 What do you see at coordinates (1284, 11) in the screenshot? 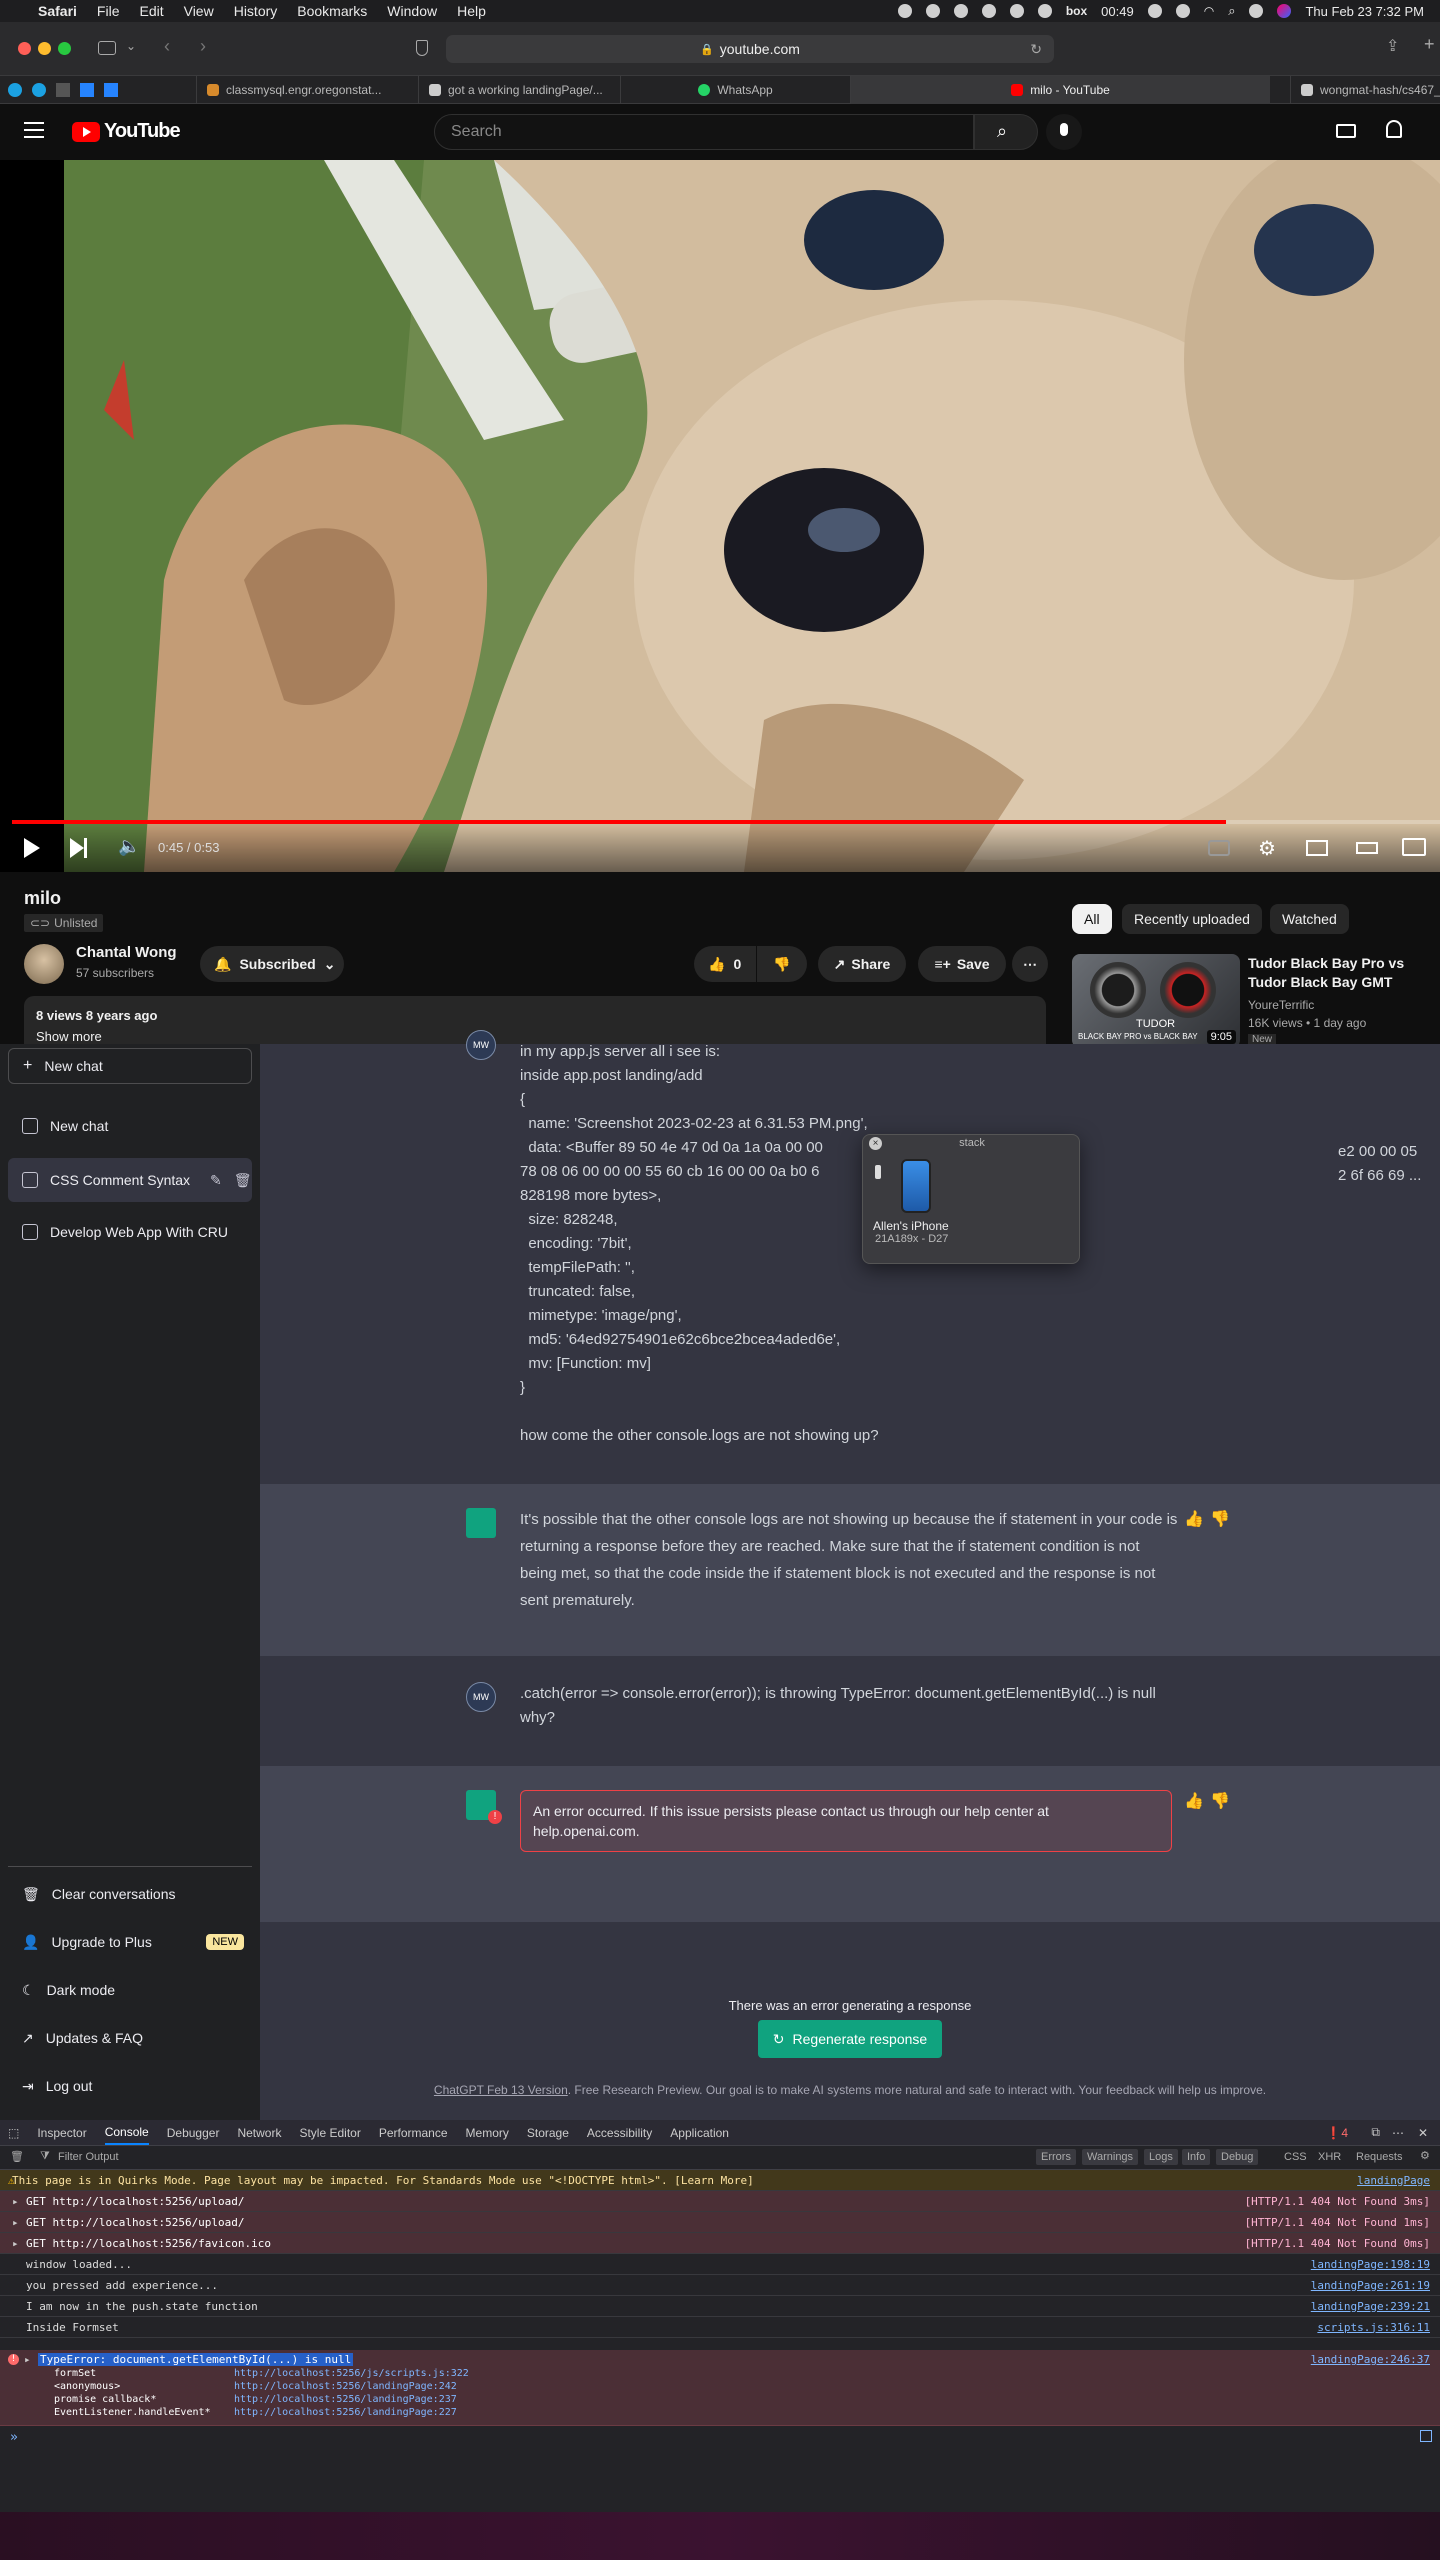
I see `siri-icon` at bounding box center [1284, 11].